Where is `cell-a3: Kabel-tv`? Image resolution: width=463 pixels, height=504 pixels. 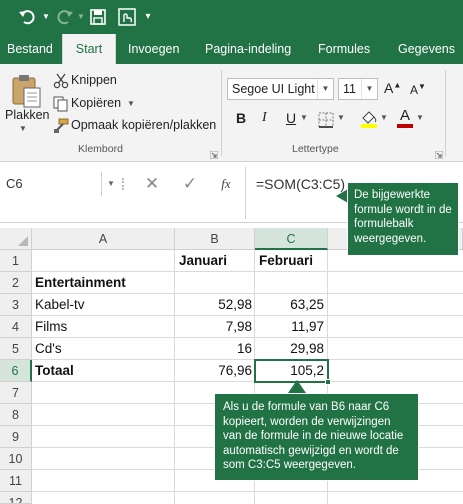
cell-a3: Kabel-tv is located at coordinates (60, 305).